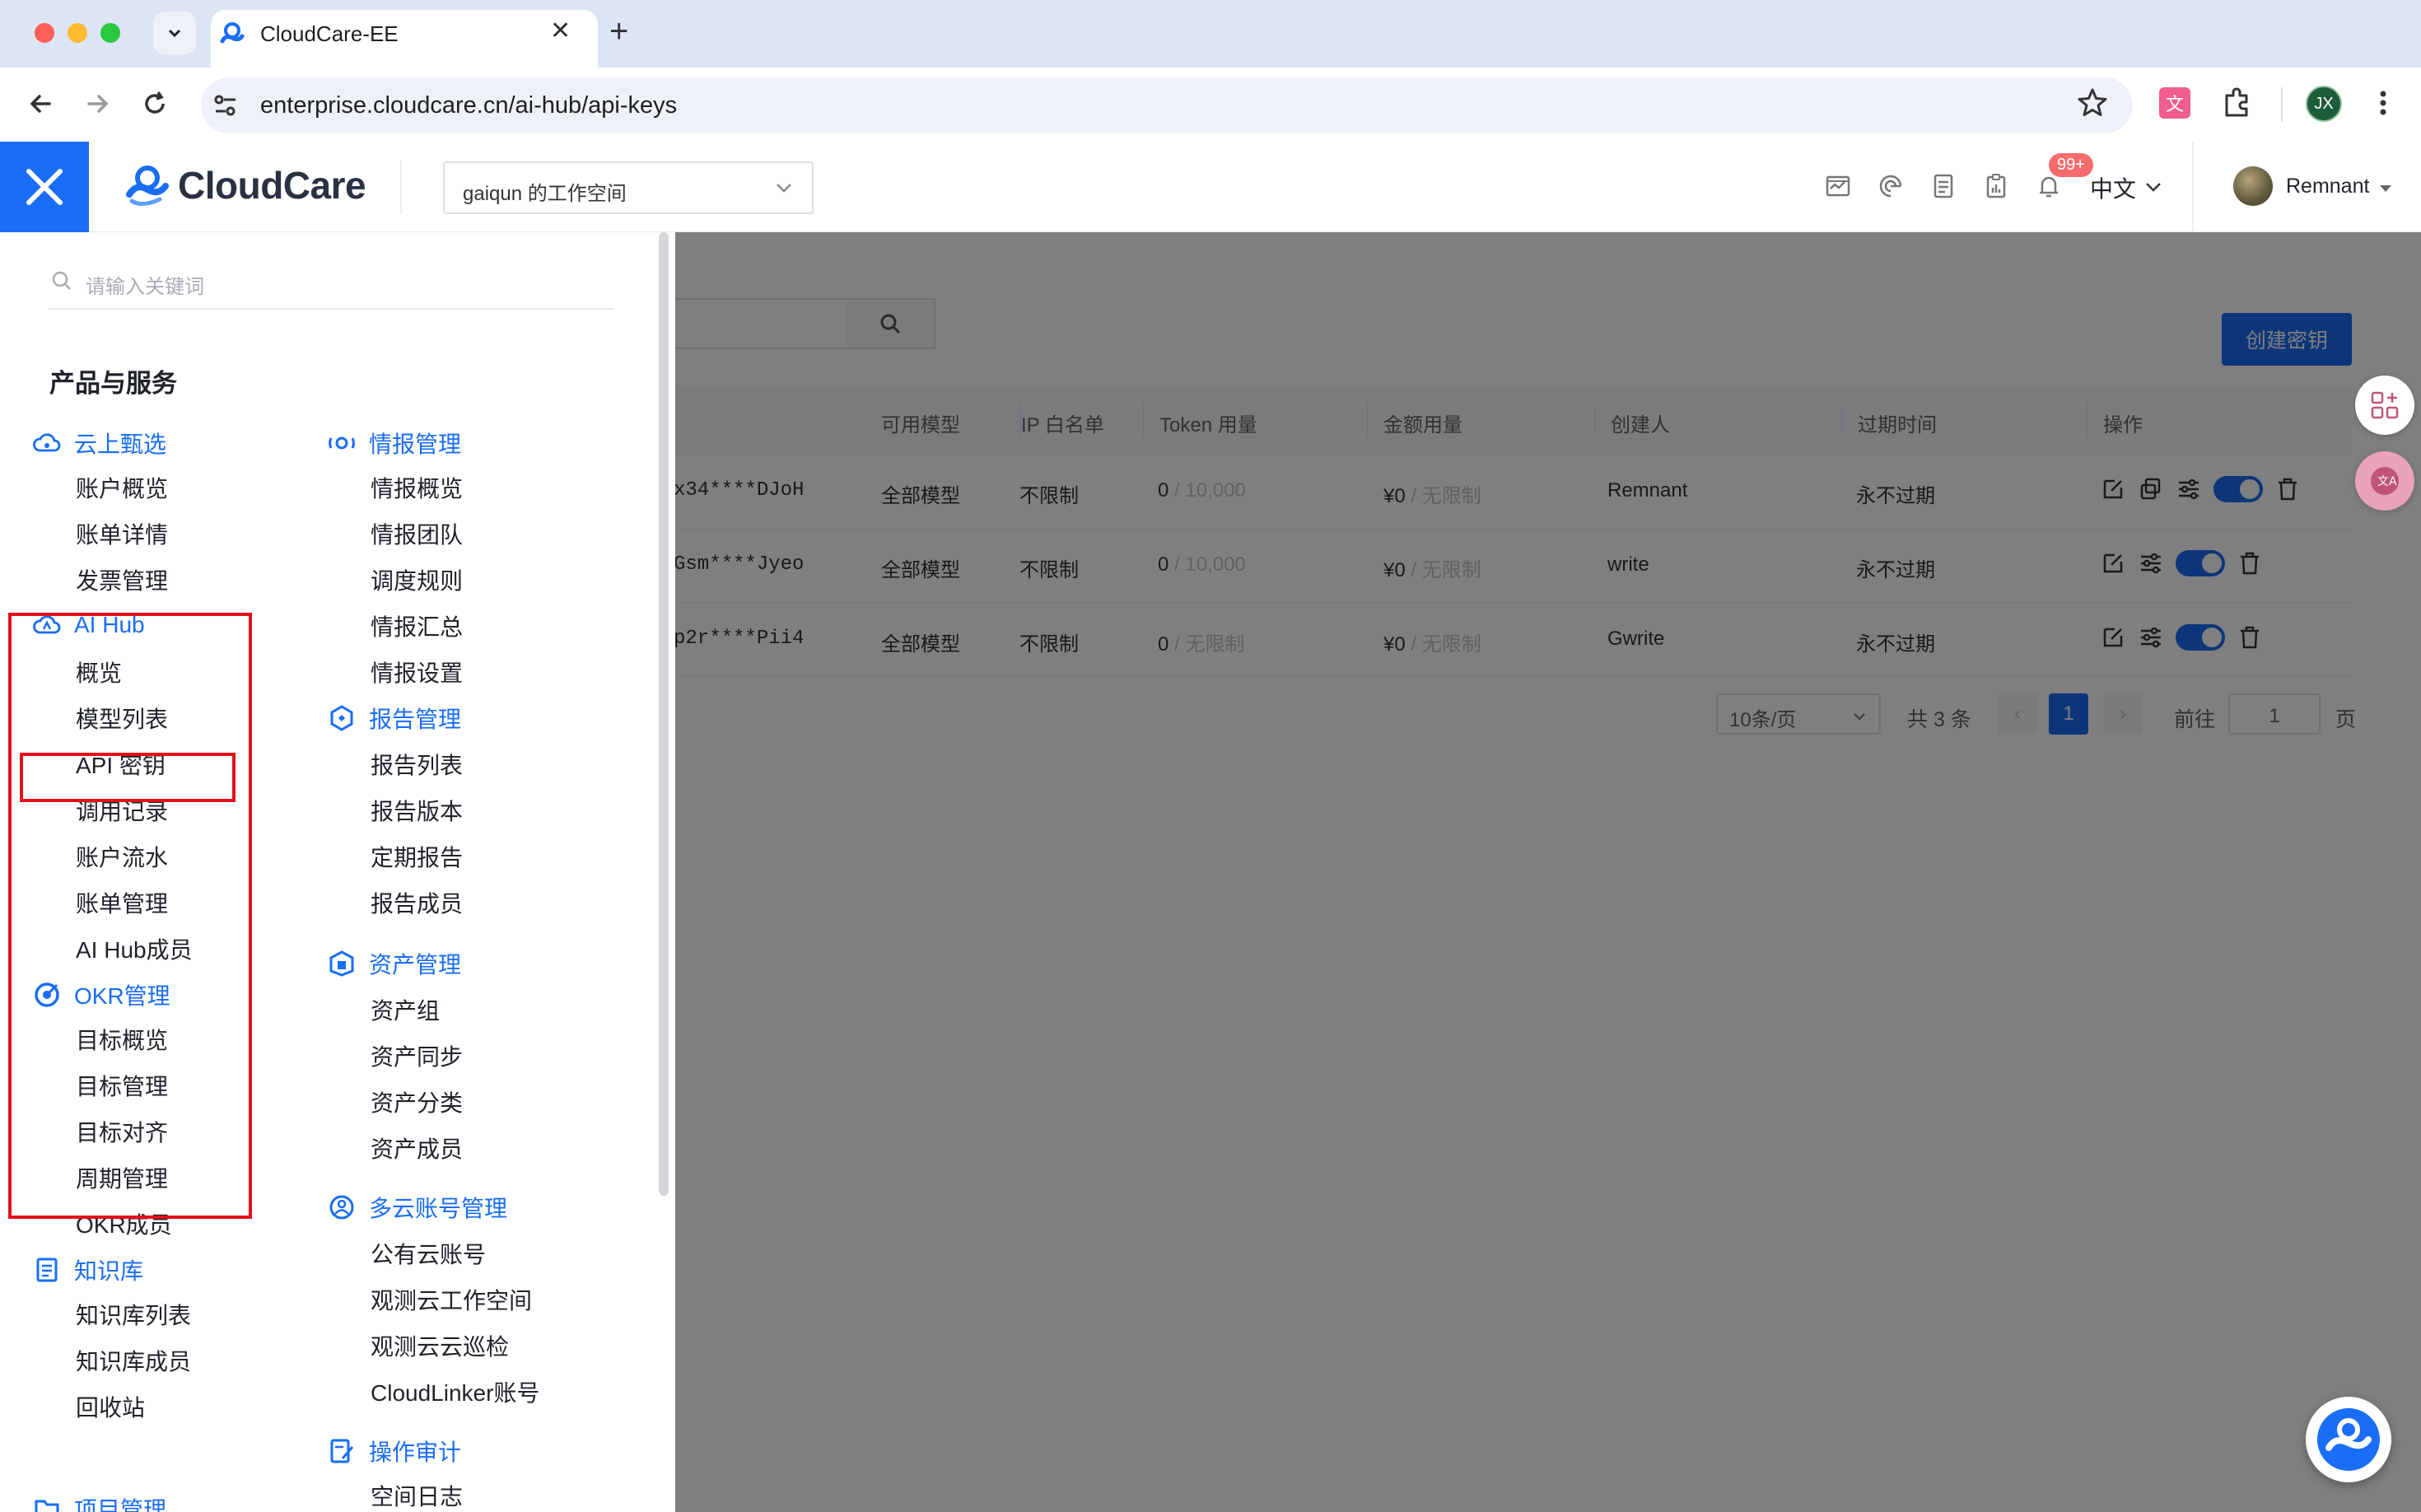 The height and width of the screenshot is (1512, 2421). What do you see at coordinates (331, 287) in the screenshot?
I see `menu-search-input: 请输入关键词` at bounding box center [331, 287].